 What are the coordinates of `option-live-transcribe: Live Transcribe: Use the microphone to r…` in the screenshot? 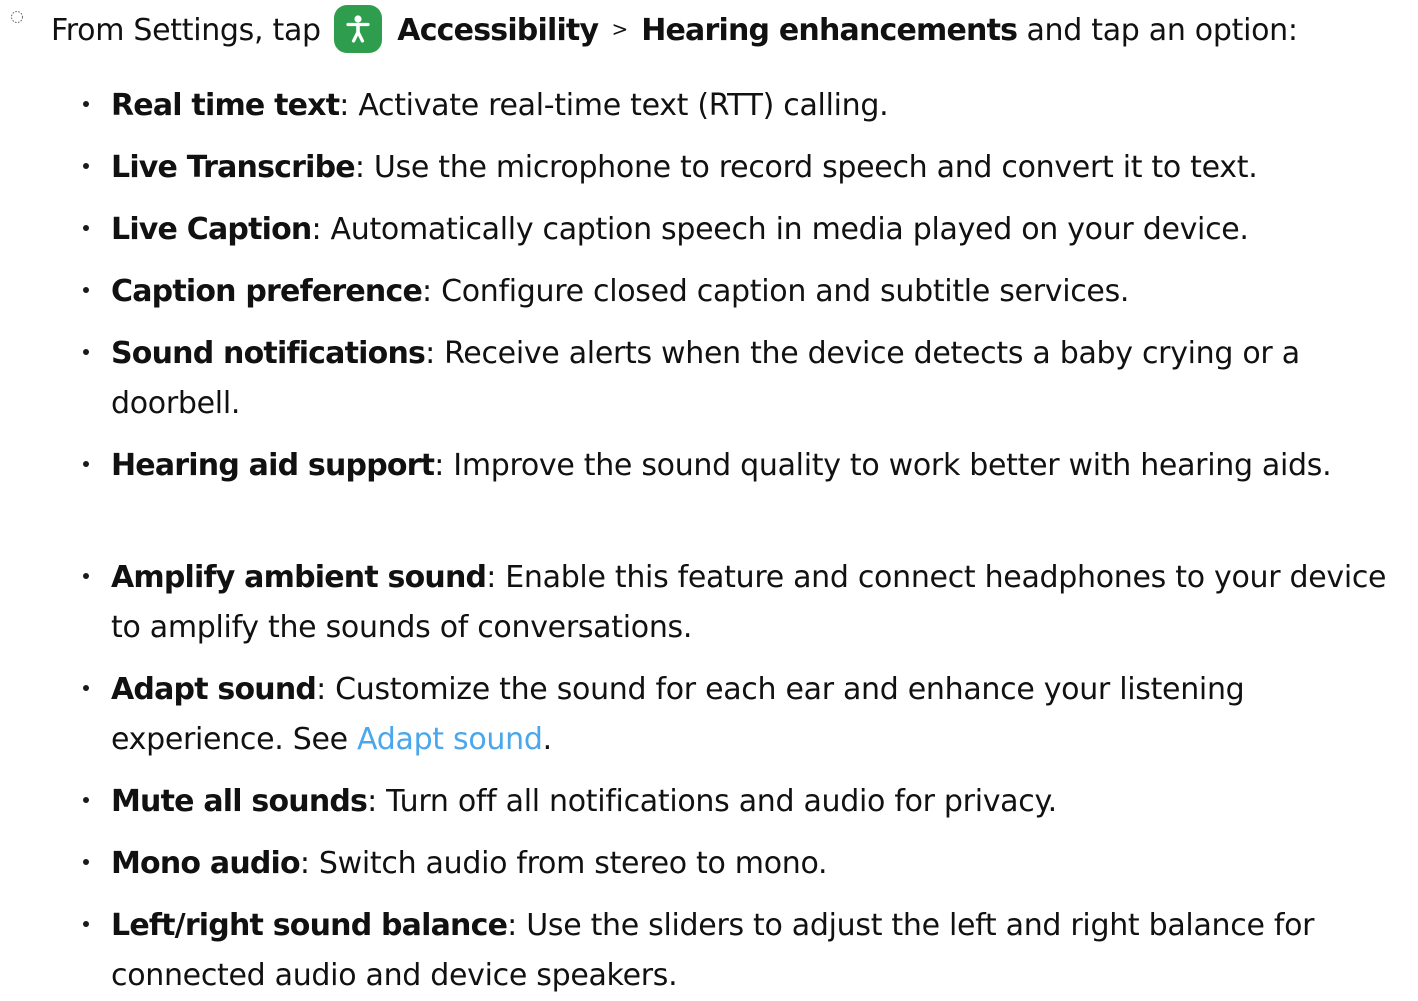 It's located at (744, 168).